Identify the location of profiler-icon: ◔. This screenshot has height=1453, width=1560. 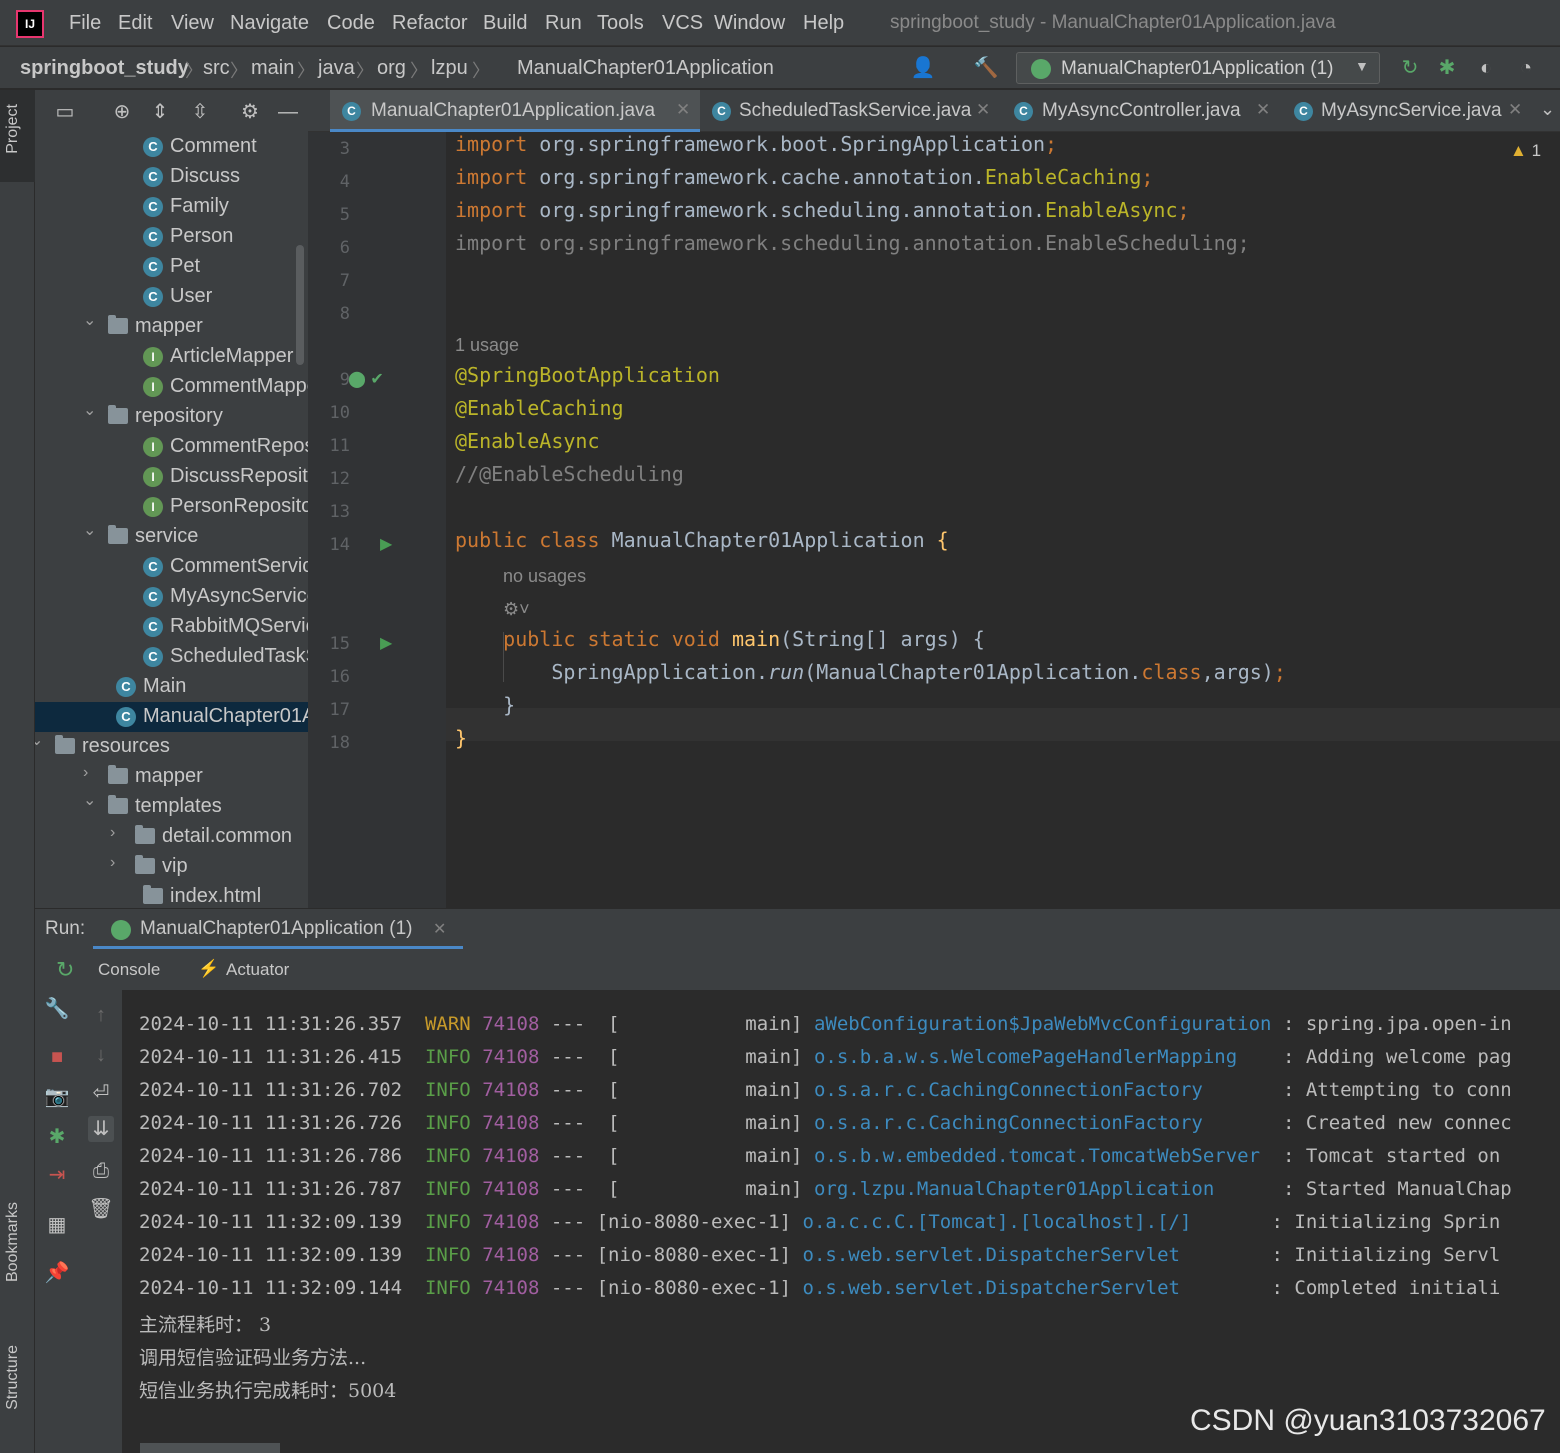
(1526, 68).